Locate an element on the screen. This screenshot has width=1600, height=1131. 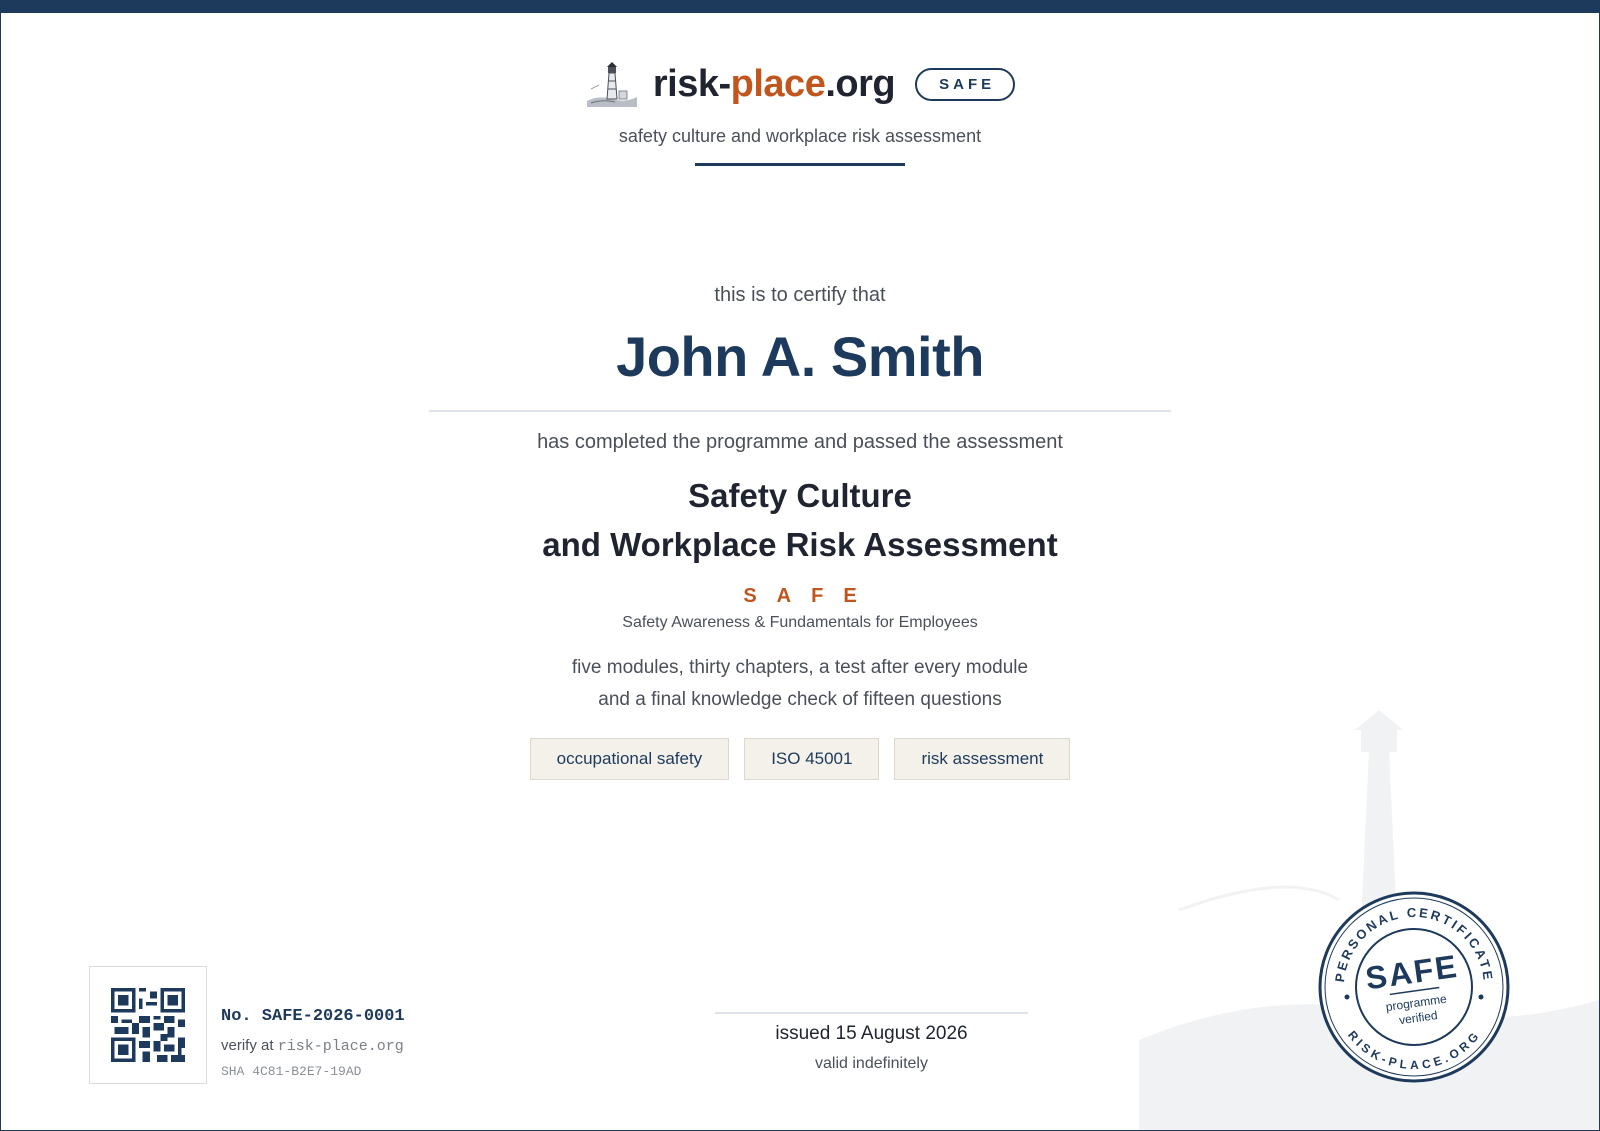
top-bar is located at coordinates (800, 7).